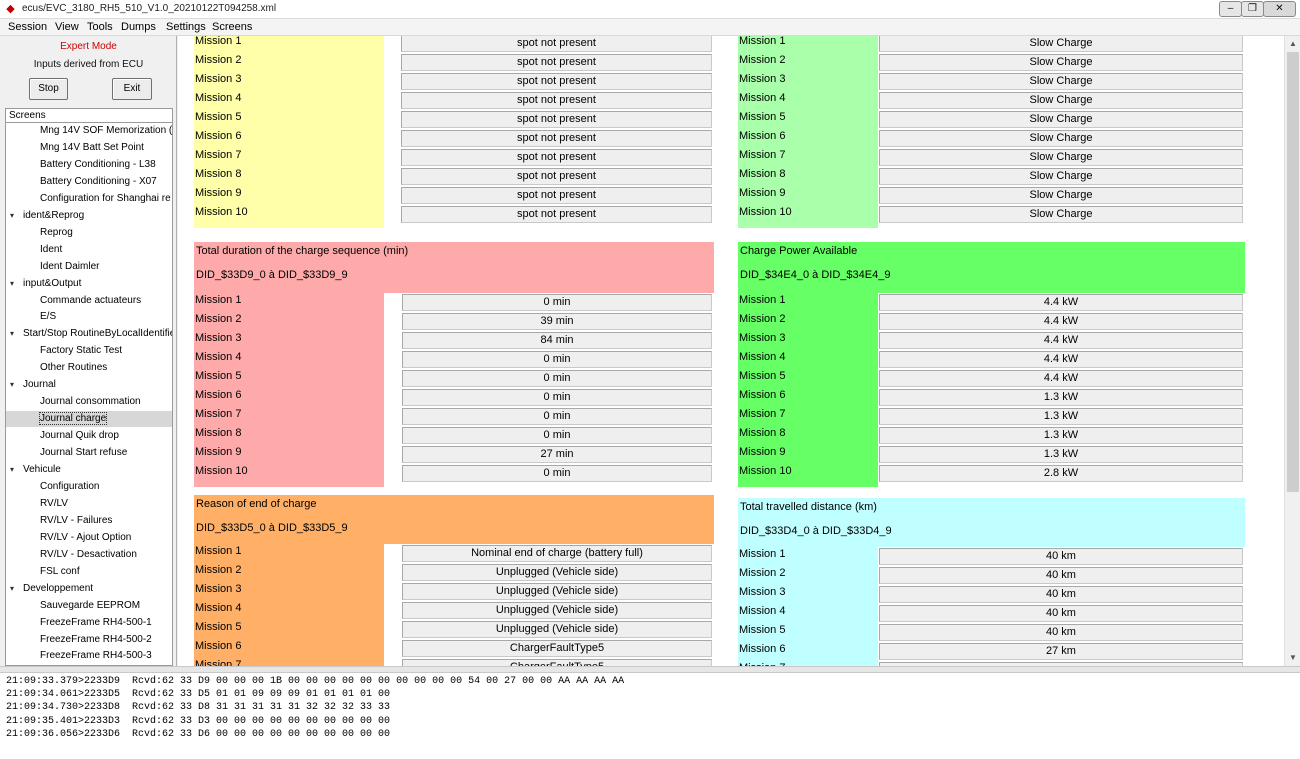  What do you see at coordinates (138, 27) in the screenshot?
I see `menu-dumps: Dumps` at bounding box center [138, 27].